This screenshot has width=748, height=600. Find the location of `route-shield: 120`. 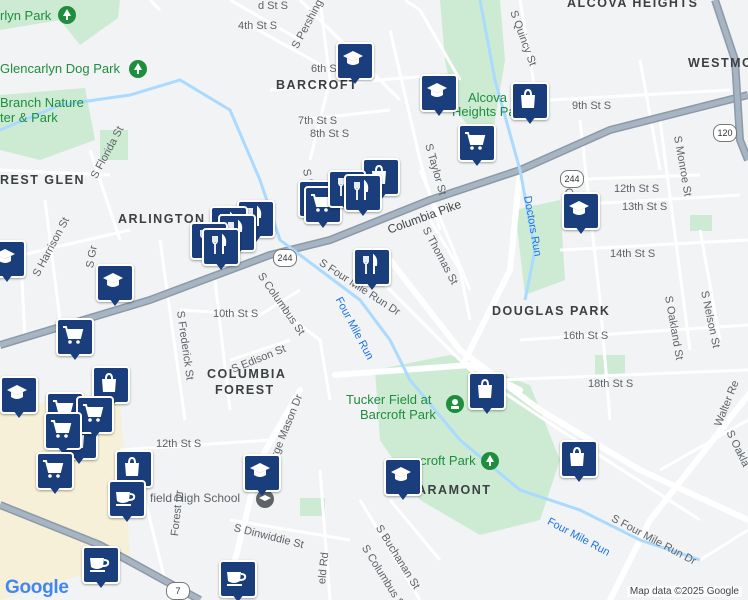

route-shield: 120 is located at coordinates (725, 133).